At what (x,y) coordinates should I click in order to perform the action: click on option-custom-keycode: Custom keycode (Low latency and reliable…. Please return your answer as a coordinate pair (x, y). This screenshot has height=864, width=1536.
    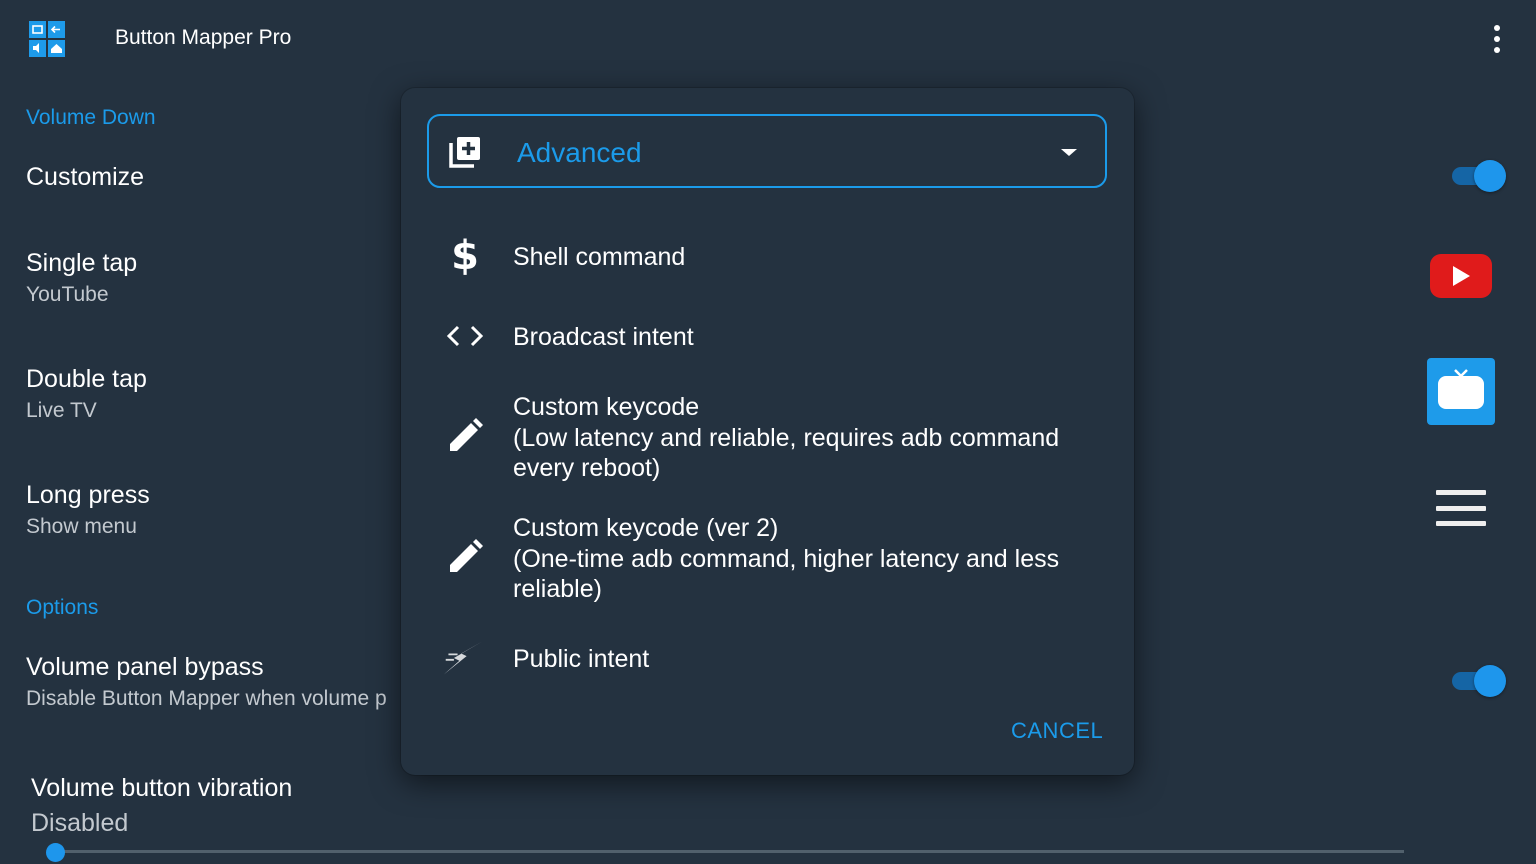
    Looking at the image, I should click on (770, 438).